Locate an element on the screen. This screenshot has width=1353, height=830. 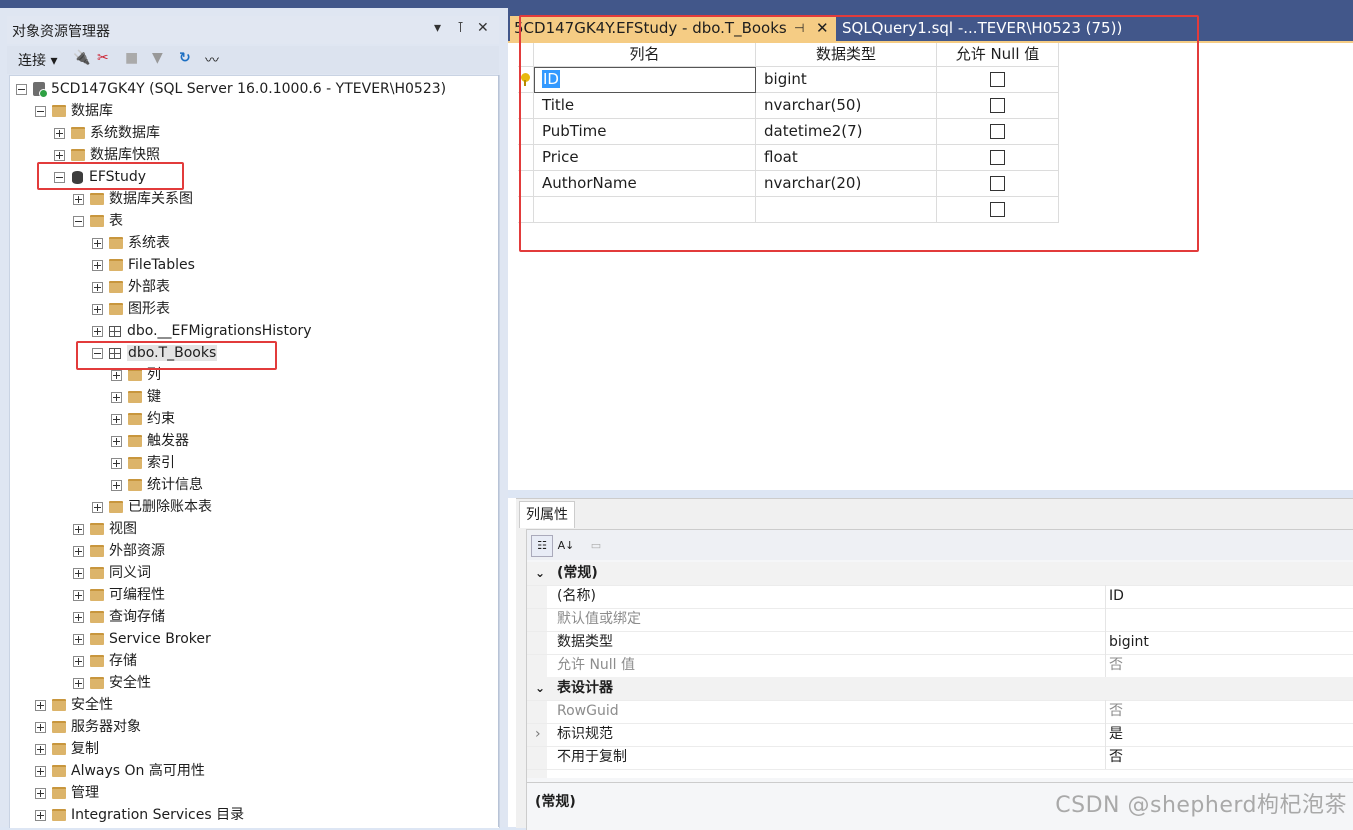
disconnect-icon: ✂ is located at coordinates (103, 58).